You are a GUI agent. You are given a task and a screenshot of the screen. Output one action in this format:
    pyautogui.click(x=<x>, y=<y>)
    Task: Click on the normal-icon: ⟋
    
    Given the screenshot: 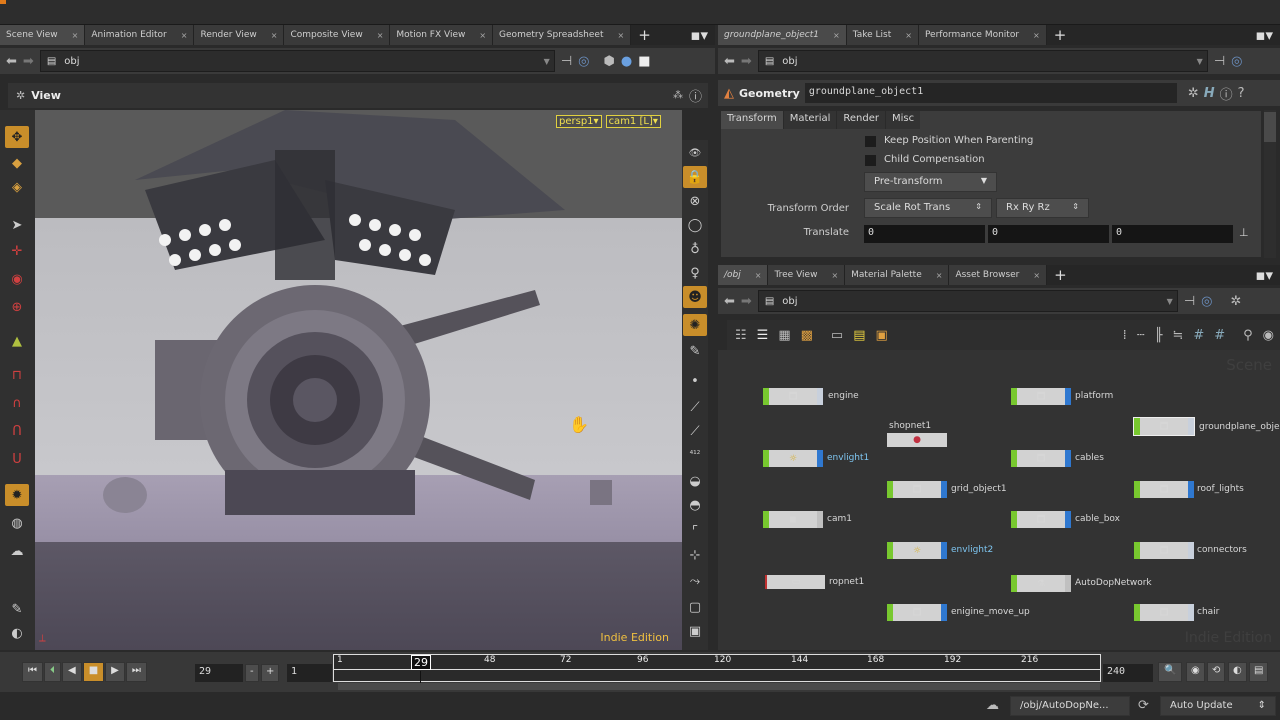 What is the action you would take?
    pyautogui.click(x=695, y=431)
    